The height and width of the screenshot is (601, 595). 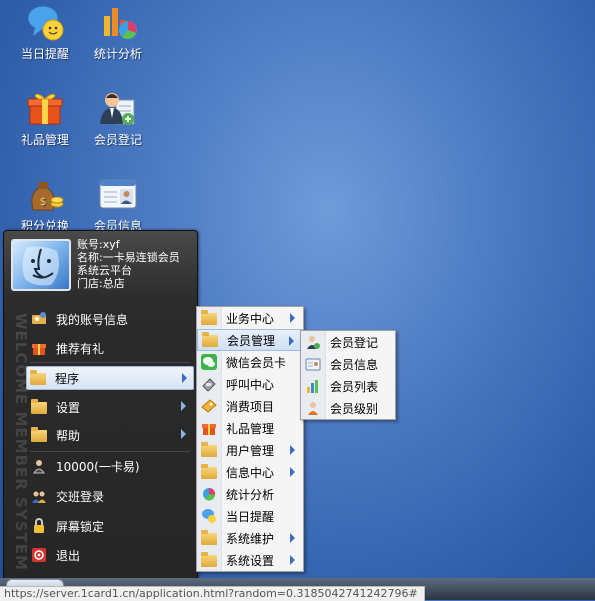 What do you see at coordinates (250, 450) in the screenshot?
I see `menu-item-user-management: 用户管理` at bounding box center [250, 450].